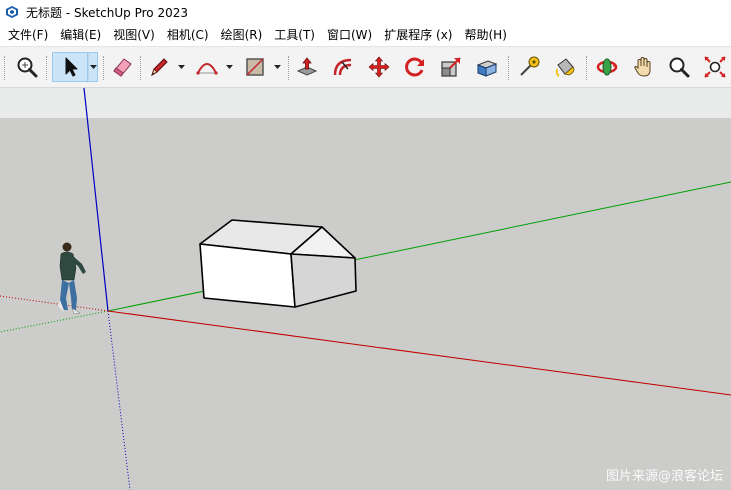  I want to click on house-model, so click(278, 263).